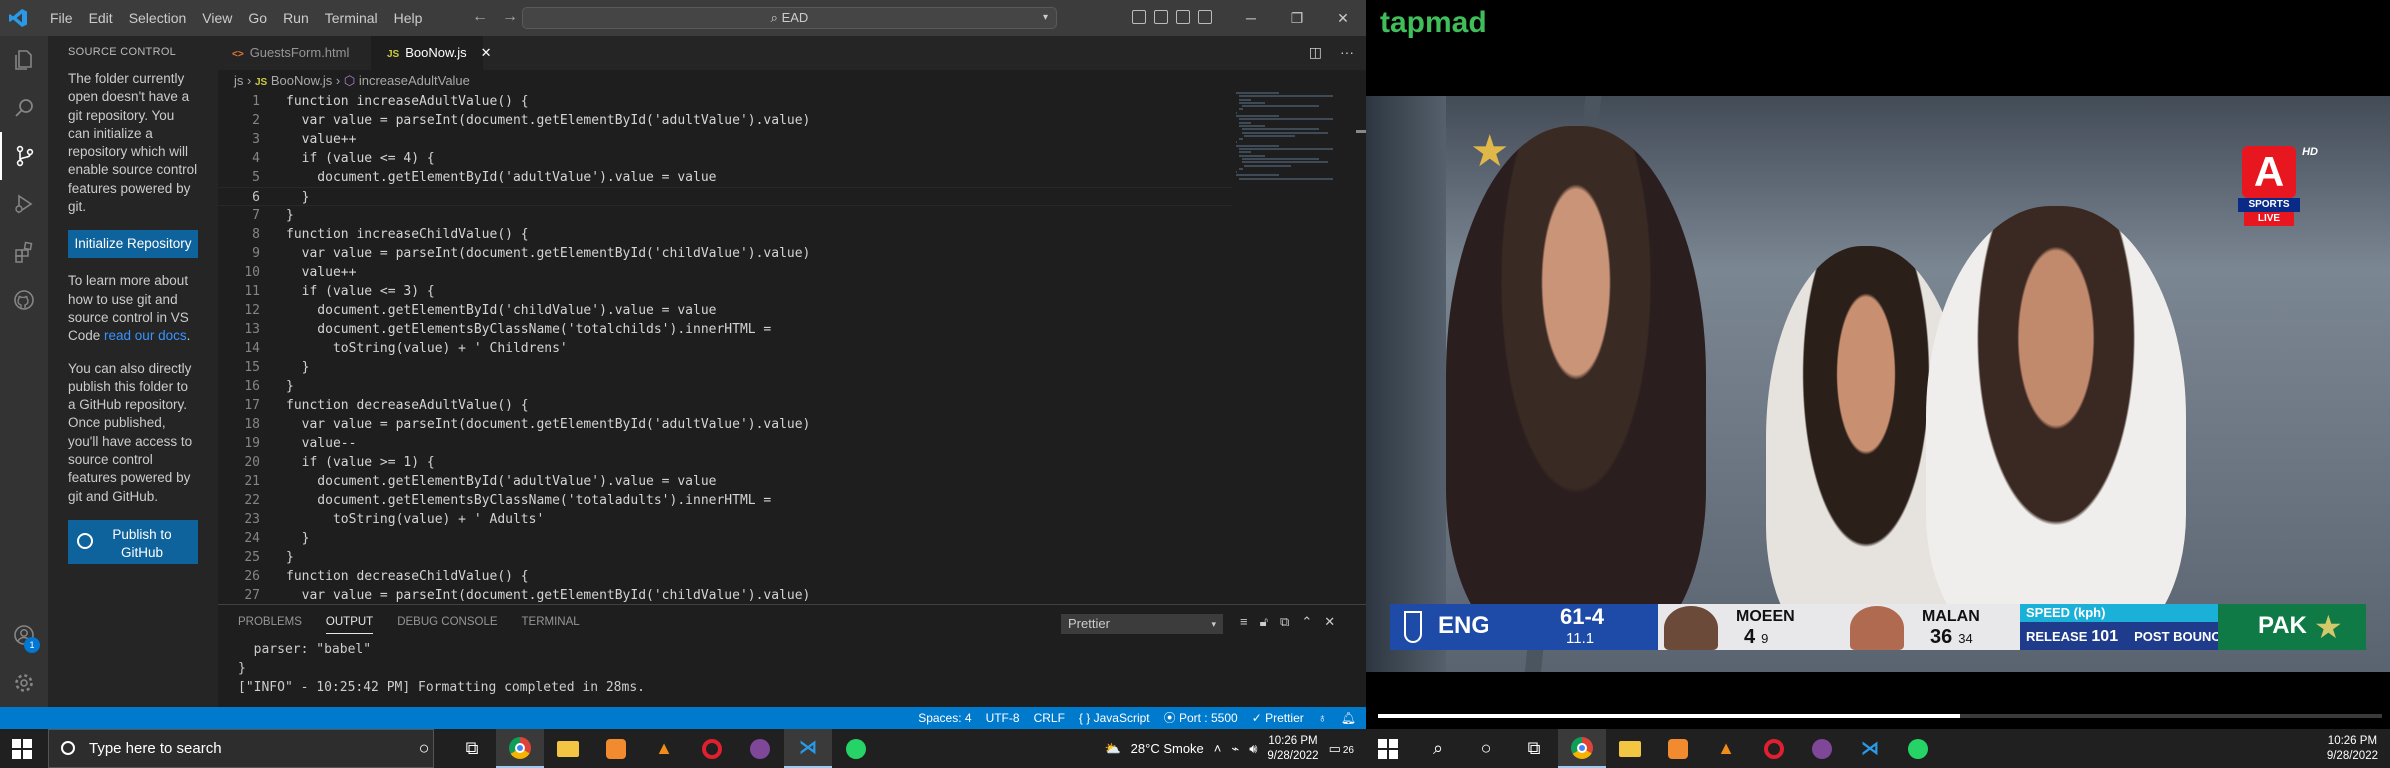  What do you see at coordinates (1112, 749) in the screenshot?
I see `weather-icon: ⛅` at bounding box center [1112, 749].